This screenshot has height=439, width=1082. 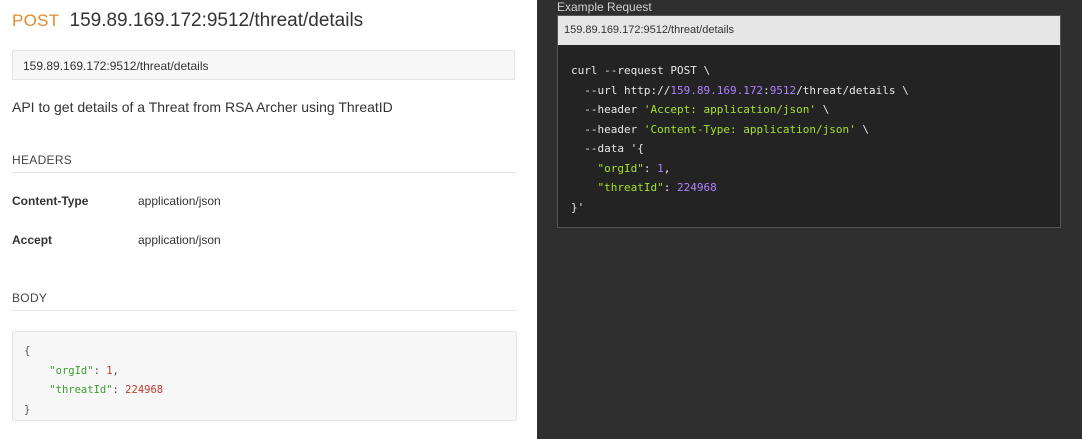 I want to click on json-comma: ,, so click(x=115, y=370).